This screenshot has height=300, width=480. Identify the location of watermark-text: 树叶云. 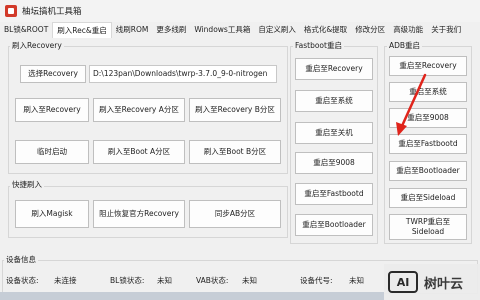
(444, 284).